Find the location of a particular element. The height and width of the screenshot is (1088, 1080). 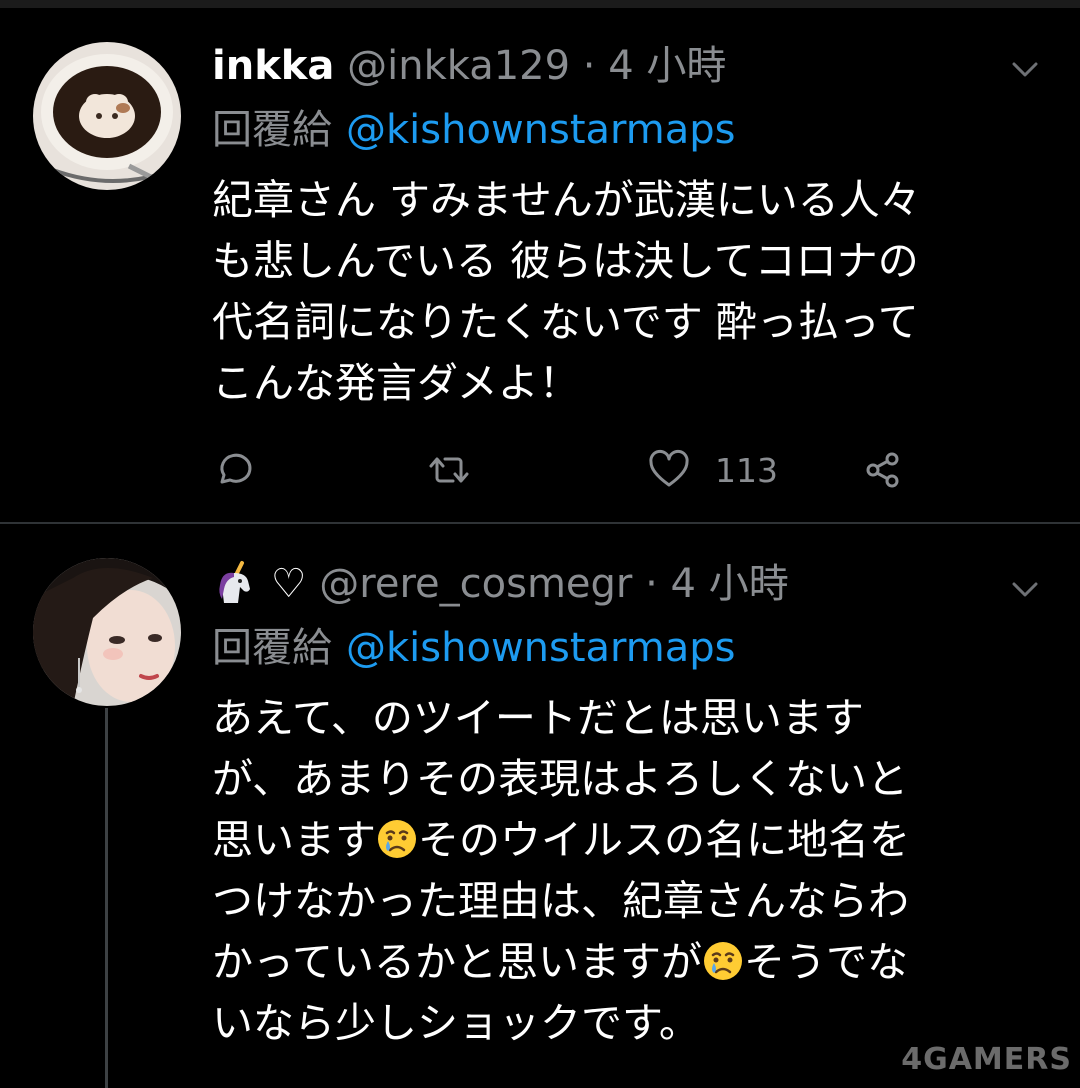

tweet-text-line: 代名詞になりたくないです 酔っ払って is located at coordinates (565, 322).